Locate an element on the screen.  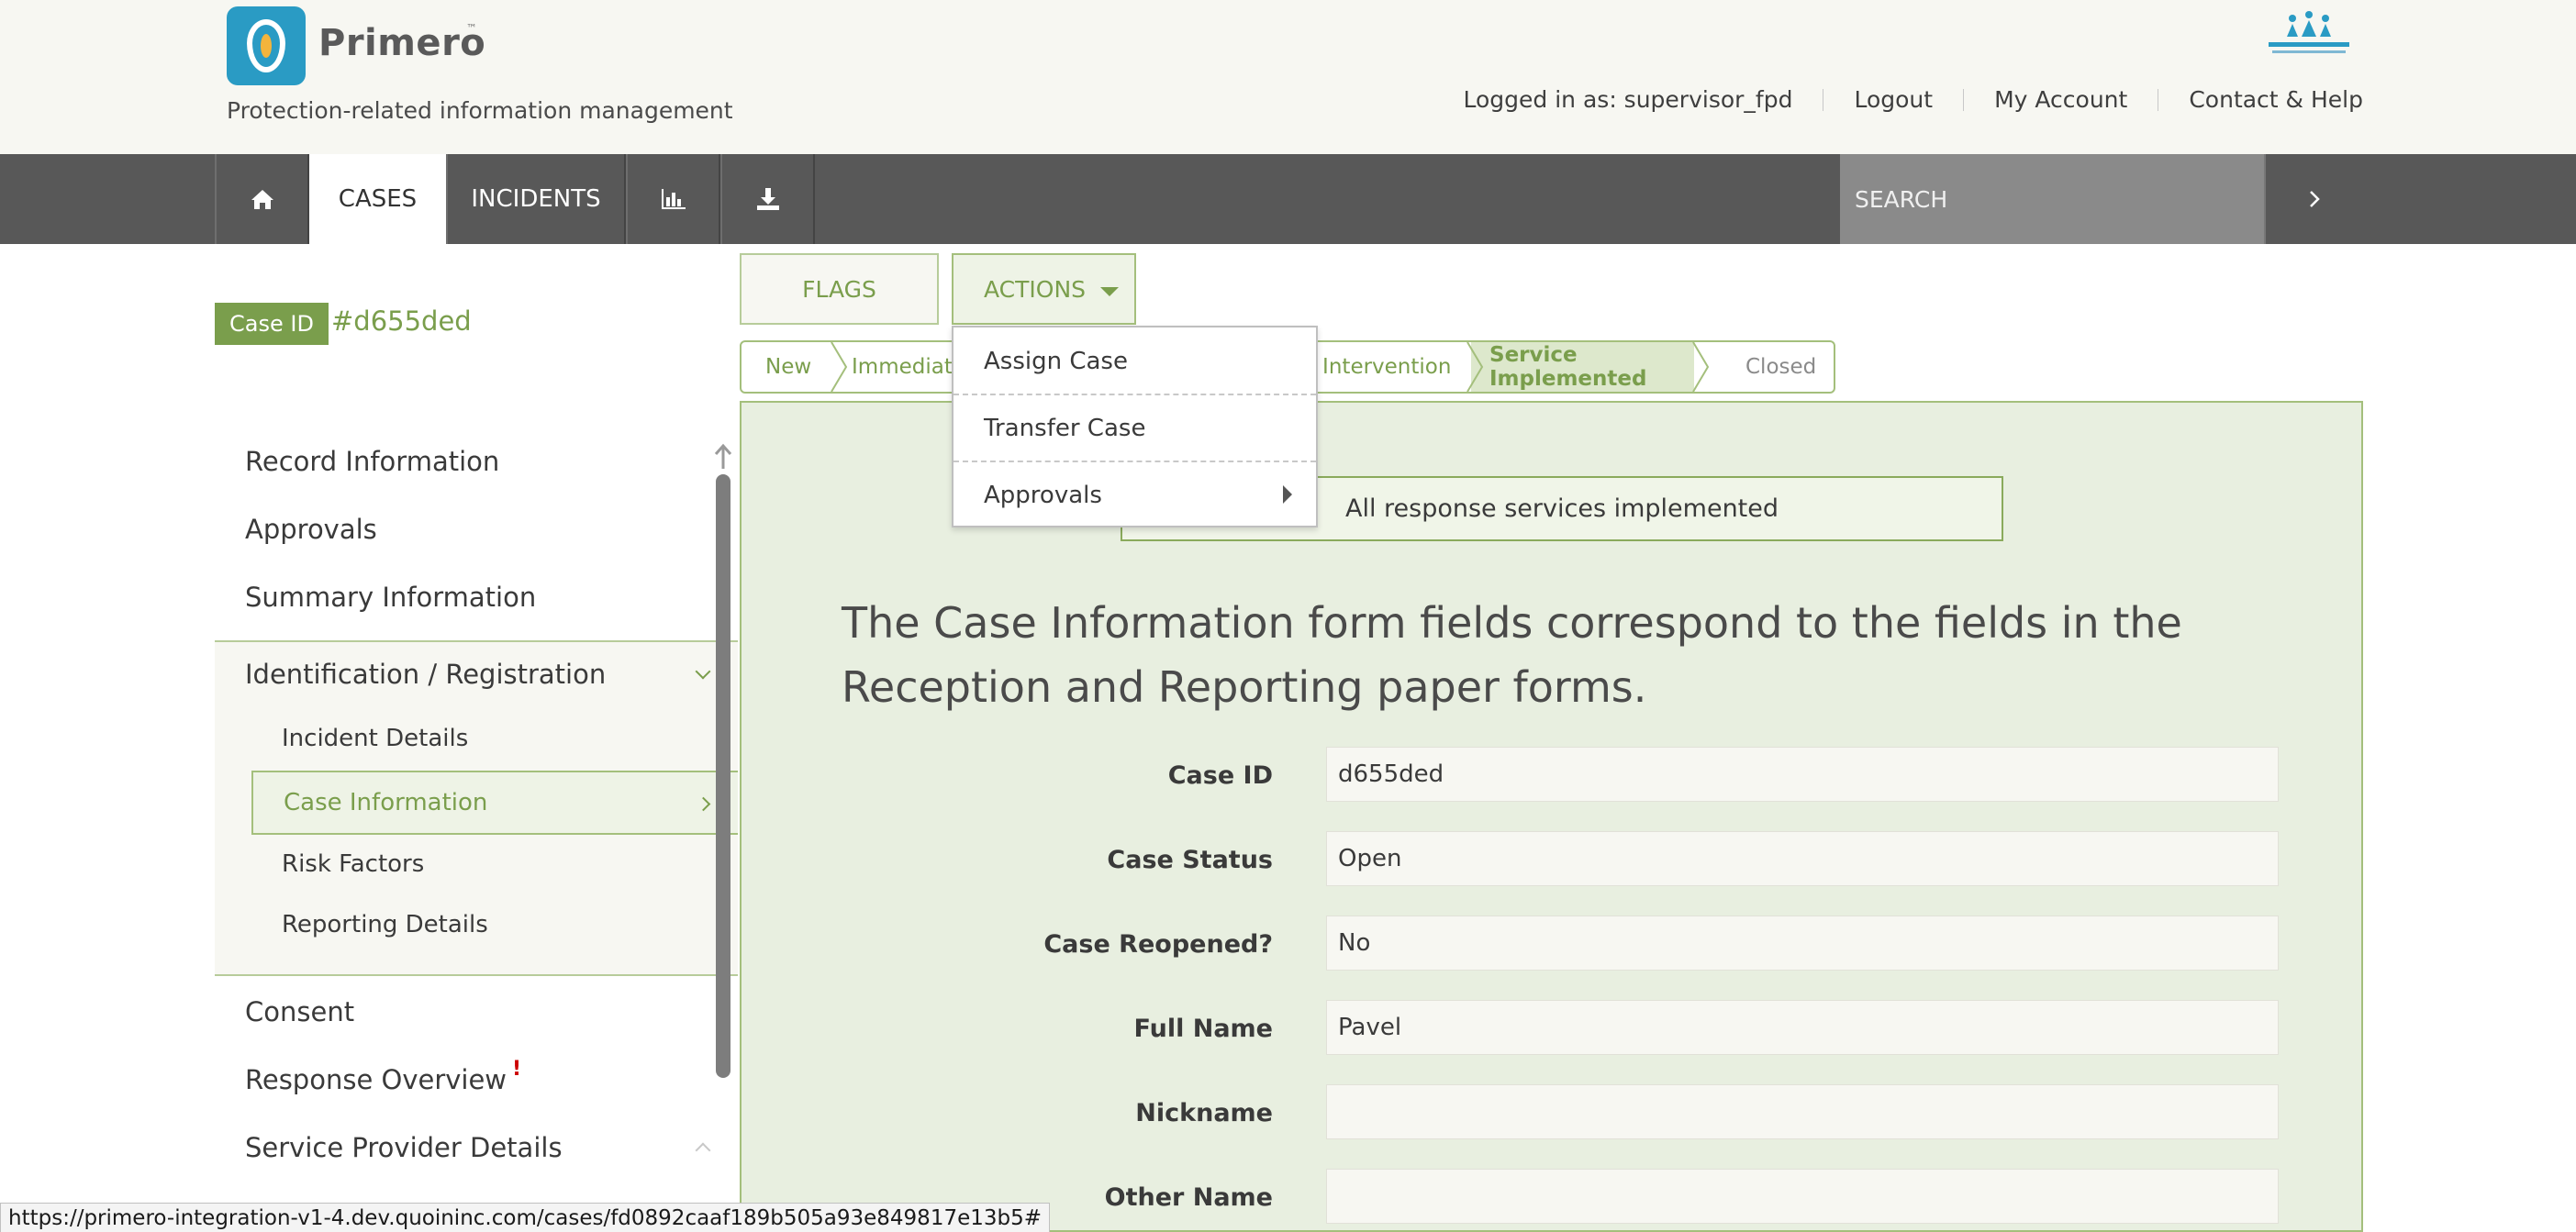
menu-item-label: Approvals is located at coordinates (1043, 495).